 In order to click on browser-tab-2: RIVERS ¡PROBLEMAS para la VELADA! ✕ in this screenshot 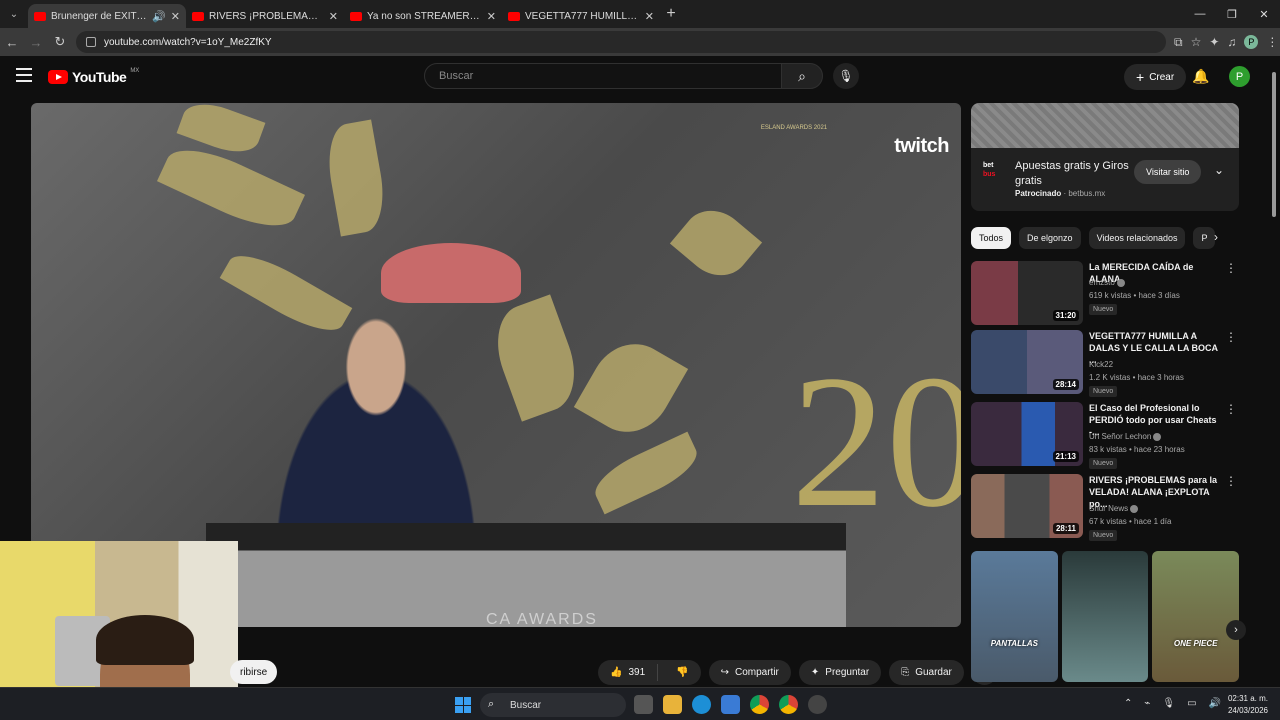, I will do `click(265, 16)`.